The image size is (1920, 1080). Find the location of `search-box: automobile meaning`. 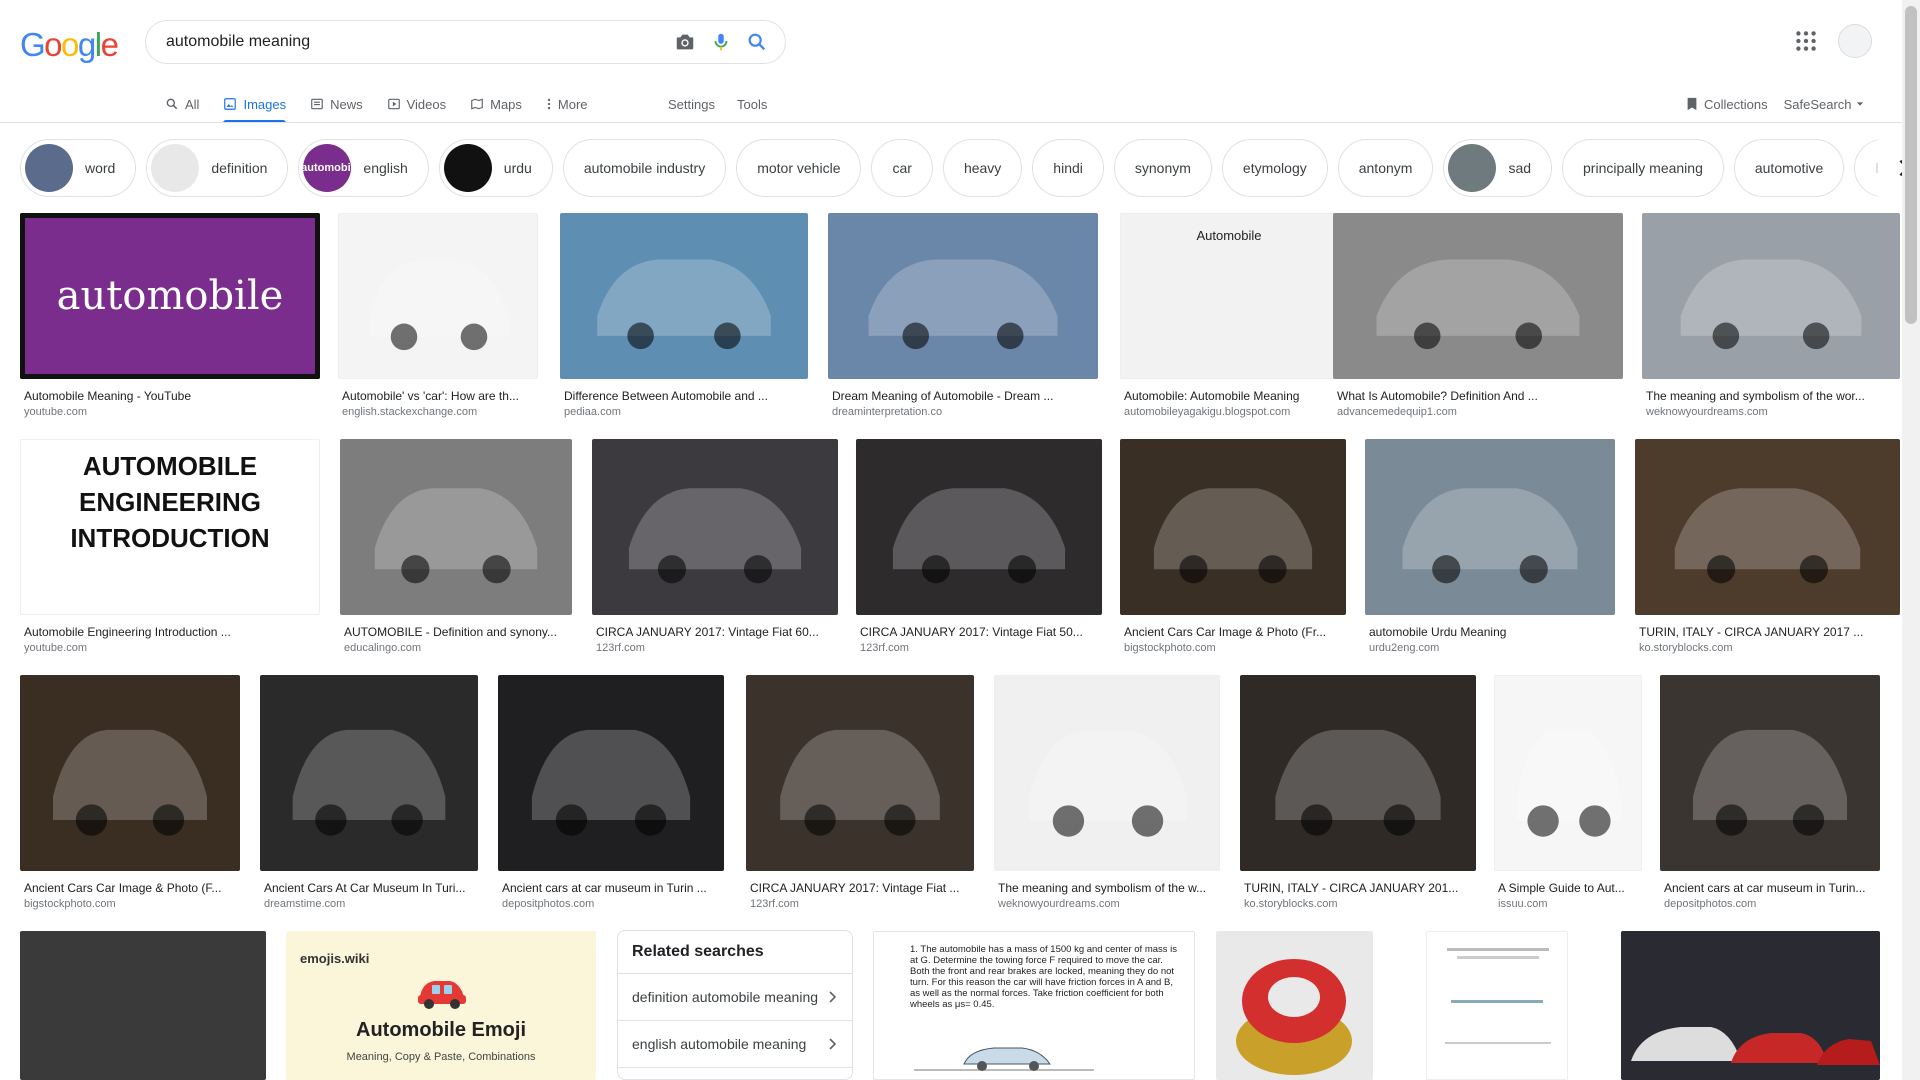

search-box: automobile meaning is located at coordinates (465, 42).